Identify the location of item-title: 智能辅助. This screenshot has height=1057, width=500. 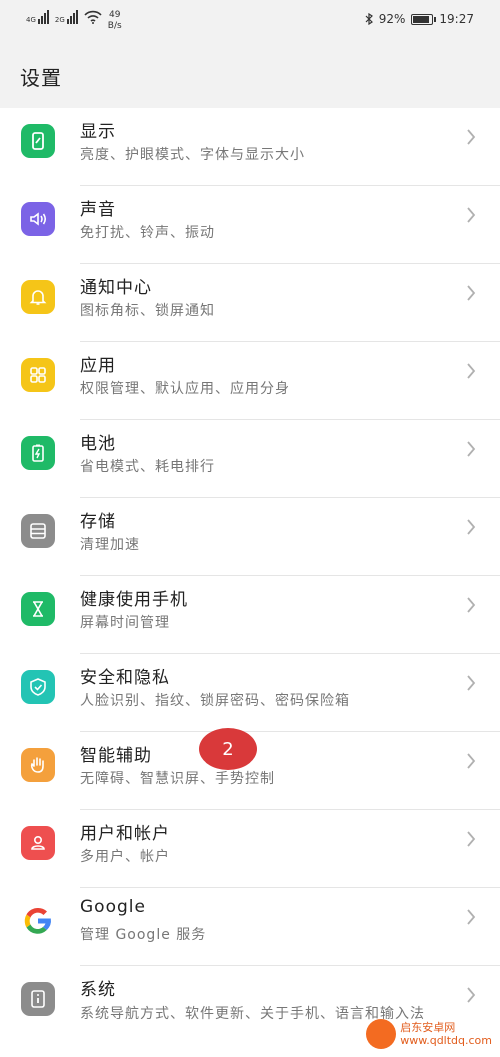
(116, 756).